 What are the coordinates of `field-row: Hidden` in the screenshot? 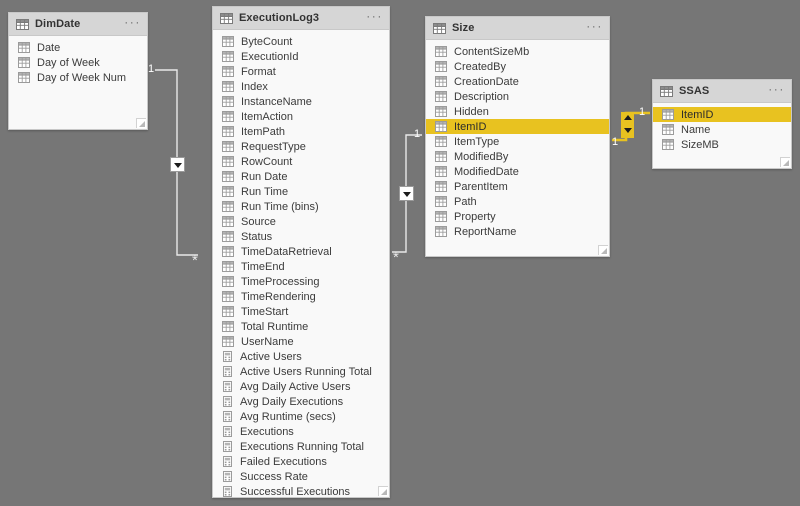 It's located at (517, 111).